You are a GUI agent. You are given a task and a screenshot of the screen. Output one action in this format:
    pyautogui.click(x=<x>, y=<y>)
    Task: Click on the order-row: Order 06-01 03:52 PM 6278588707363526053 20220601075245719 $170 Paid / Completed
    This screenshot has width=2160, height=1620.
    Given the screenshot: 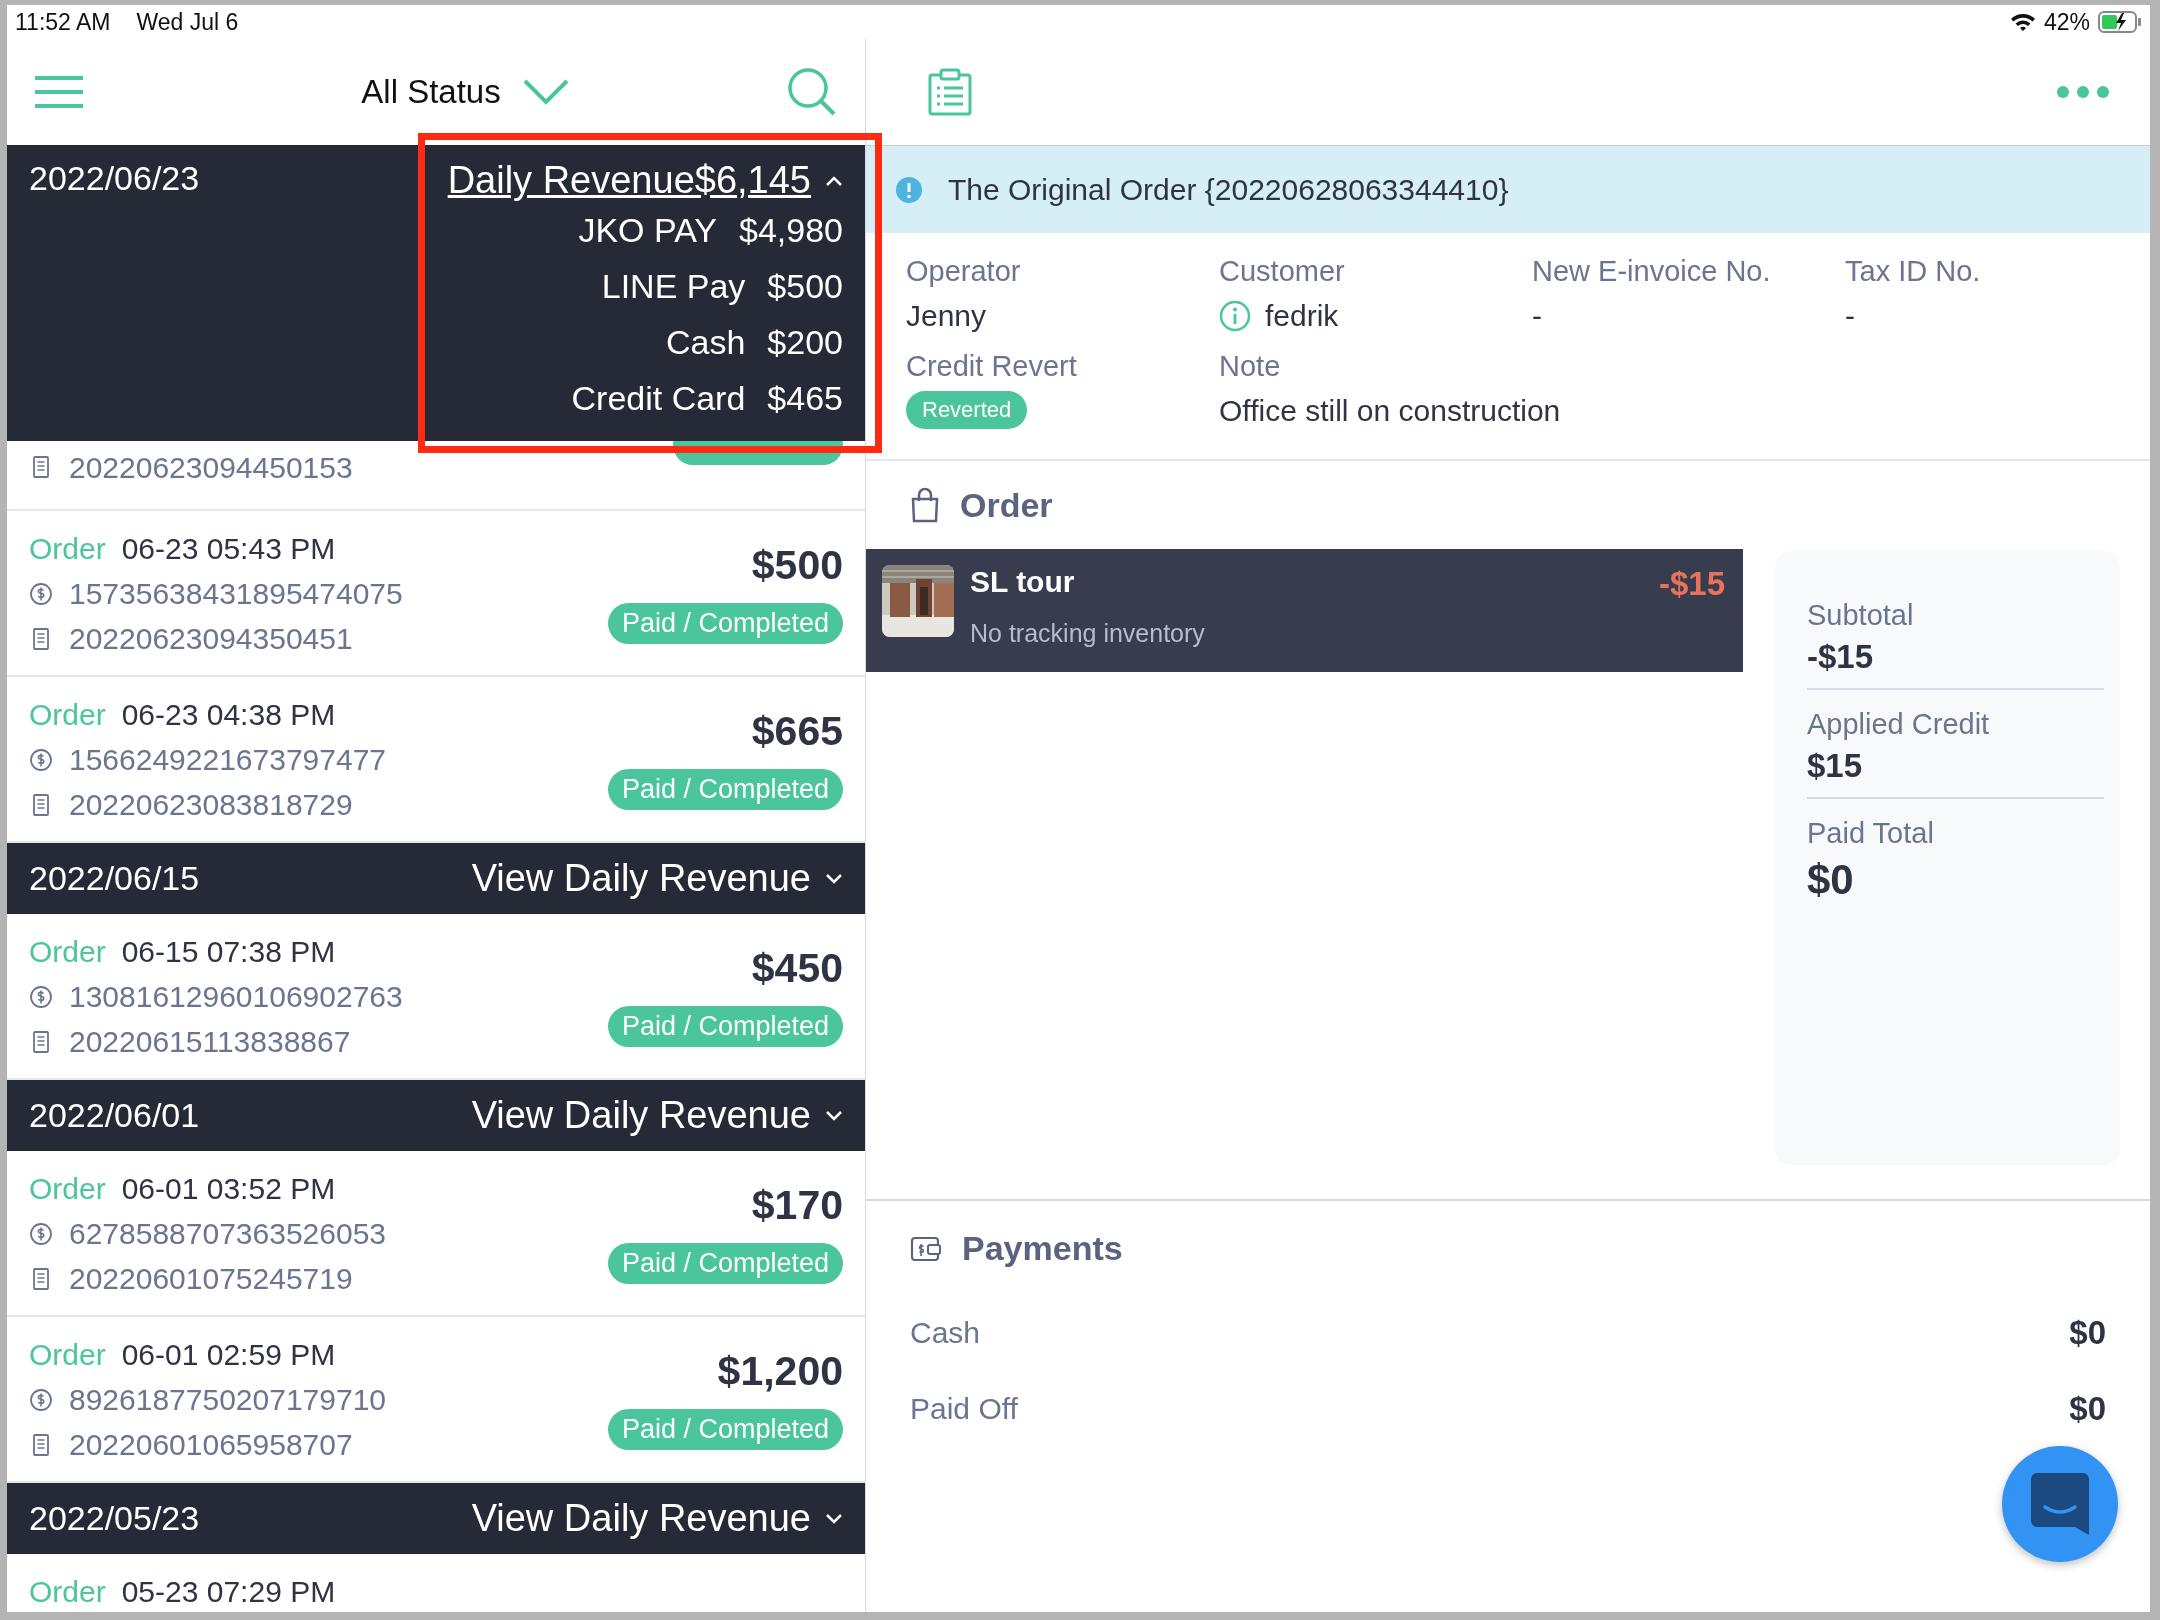 What is the action you would take?
    pyautogui.click(x=436, y=1234)
    